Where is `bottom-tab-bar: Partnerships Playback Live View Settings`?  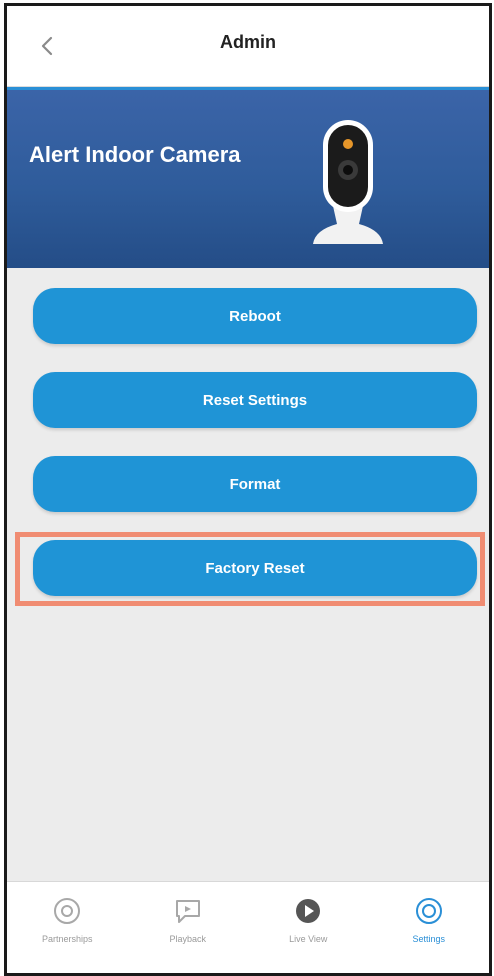
bottom-tab-bar: Partnerships Playback Live View Settings is located at coordinates (248, 927).